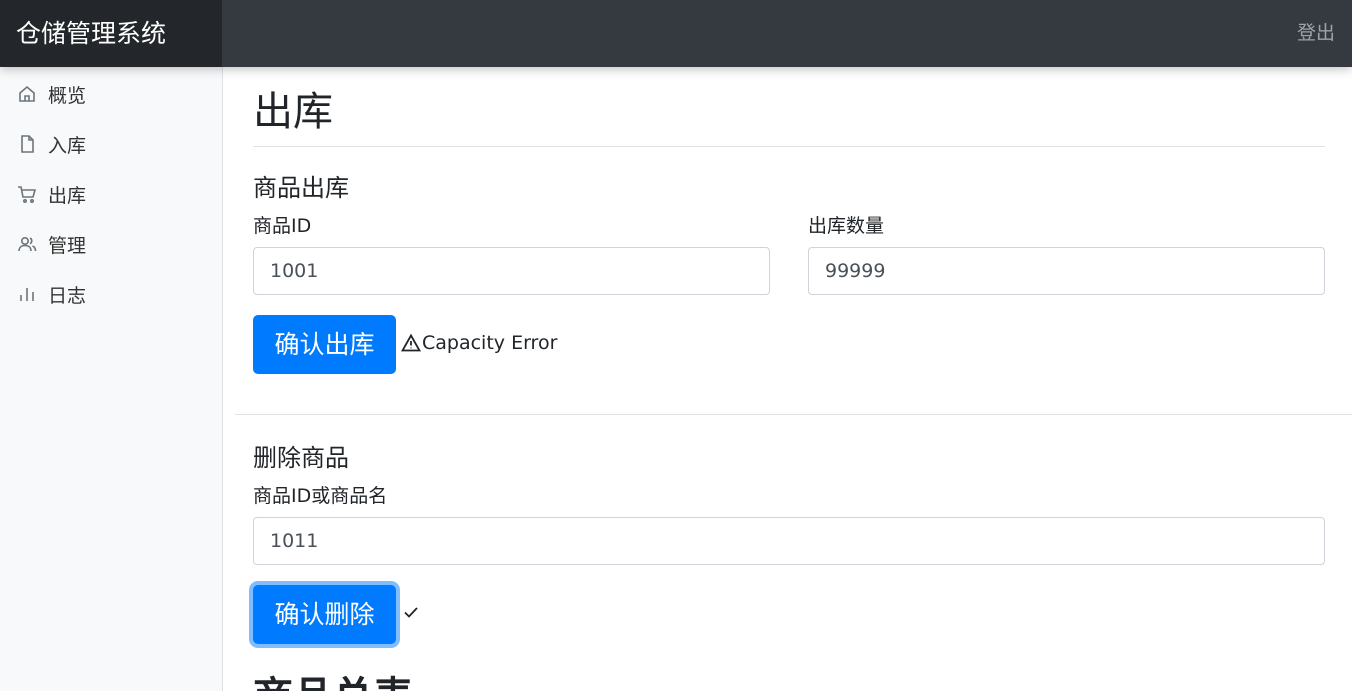 Image resolution: width=1352 pixels, height=691 pixels. What do you see at coordinates (324, 344) in the screenshot?
I see `confirm-outbound-button: 确认出库` at bounding box center [324, 344].